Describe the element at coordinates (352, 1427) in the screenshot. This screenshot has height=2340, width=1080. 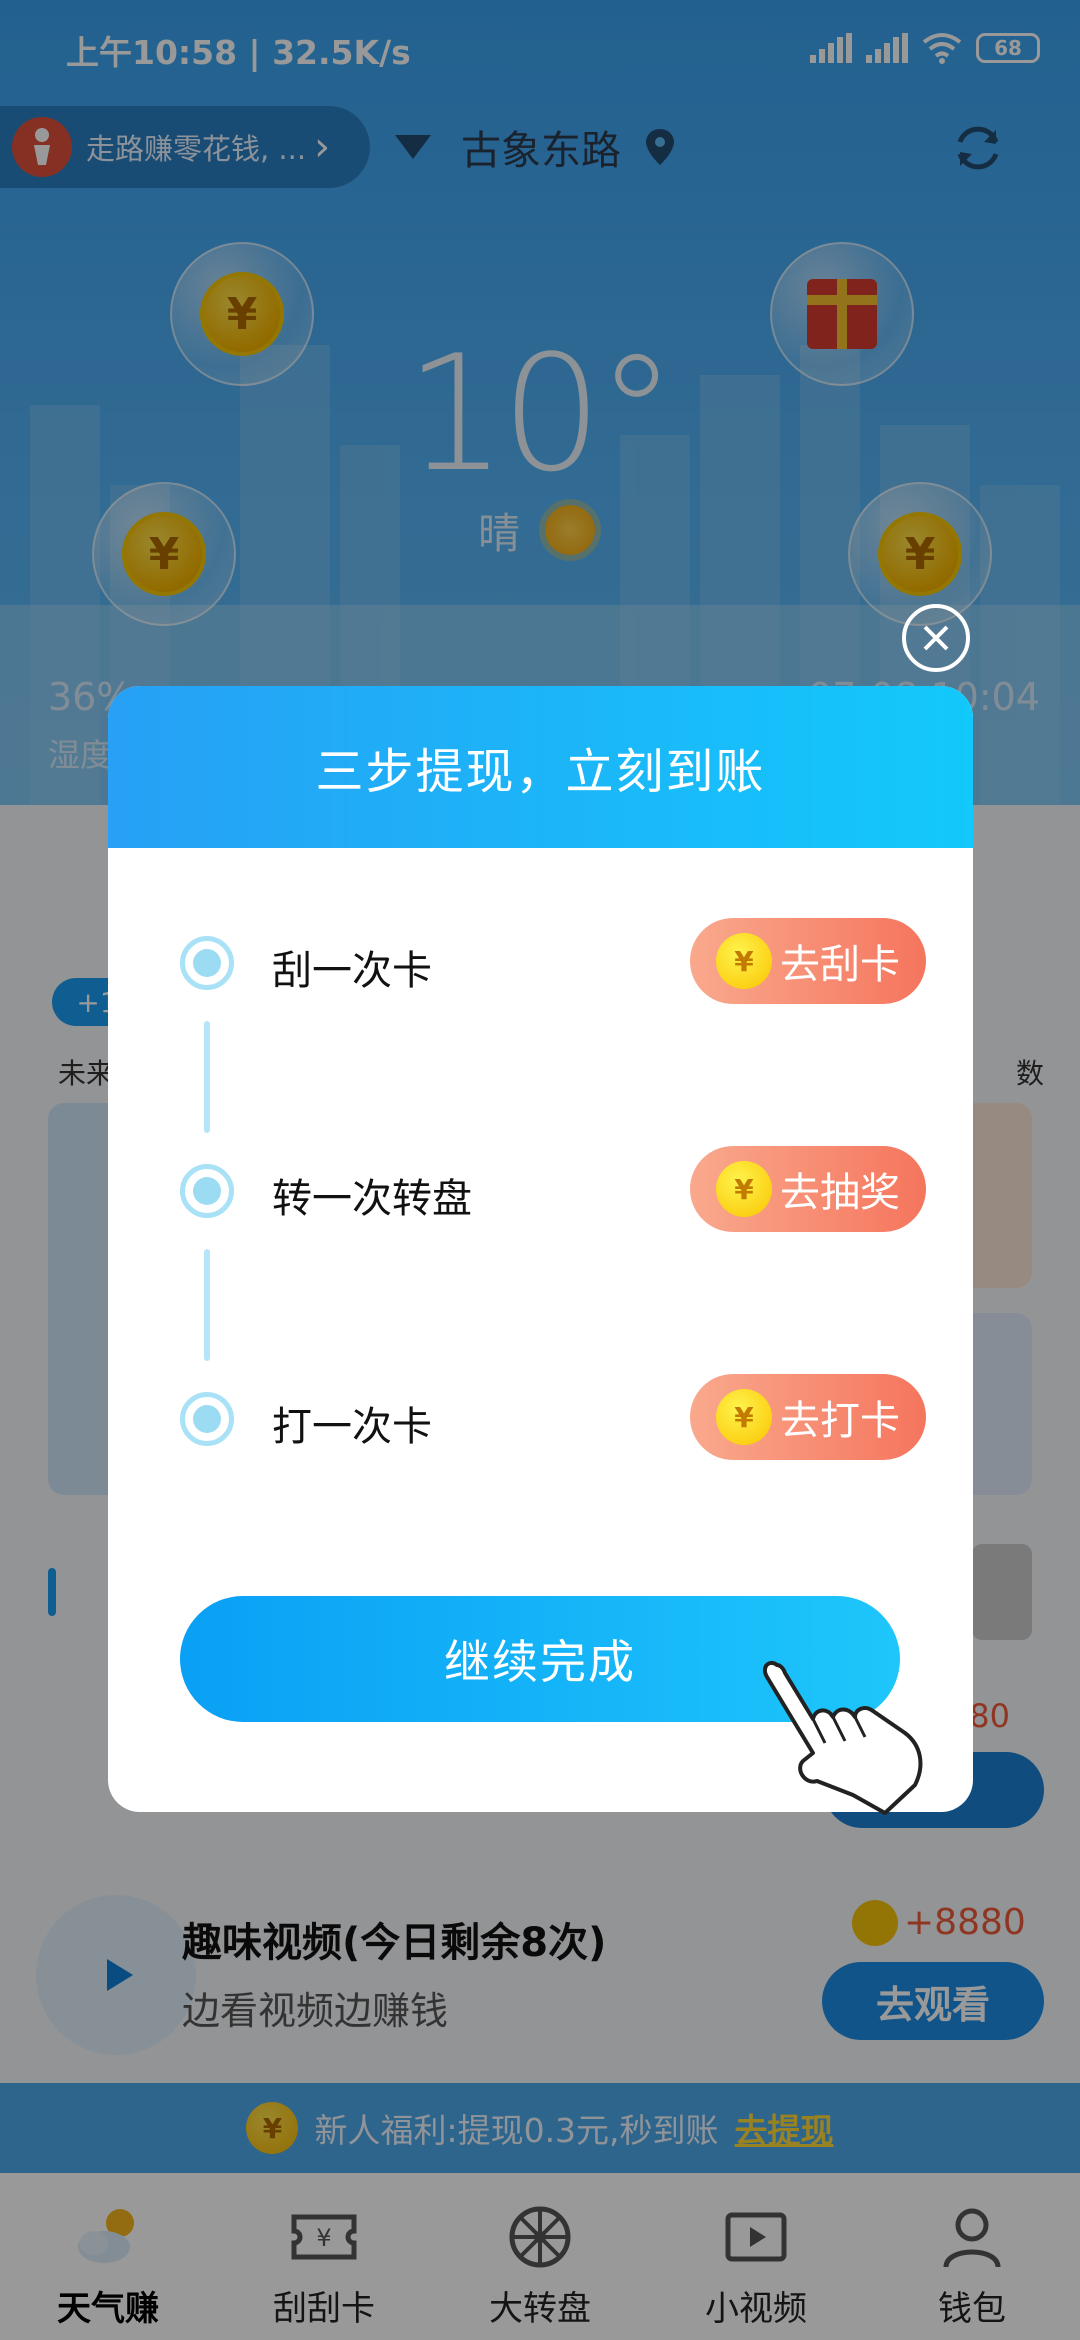
I see `step-label: 打一次卡` at that location.